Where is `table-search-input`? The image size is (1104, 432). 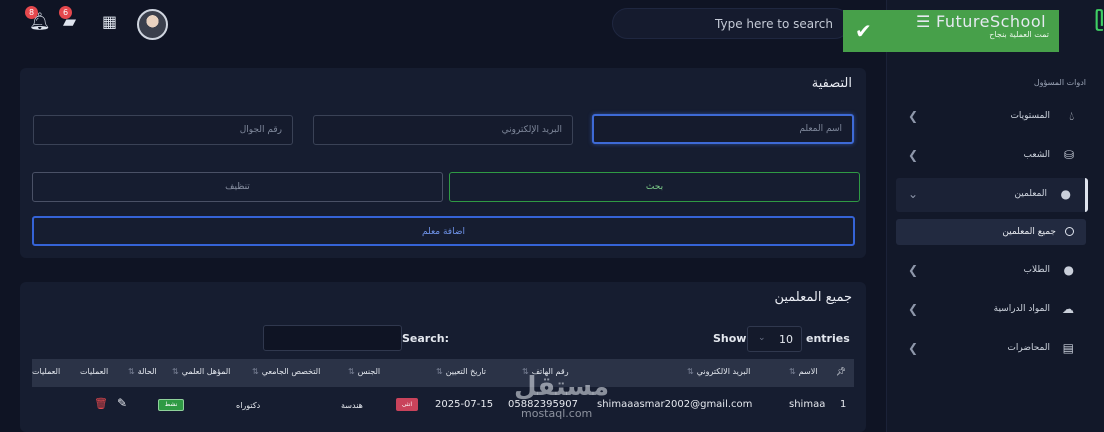 table-search-input is located at coordinates (332, 338).